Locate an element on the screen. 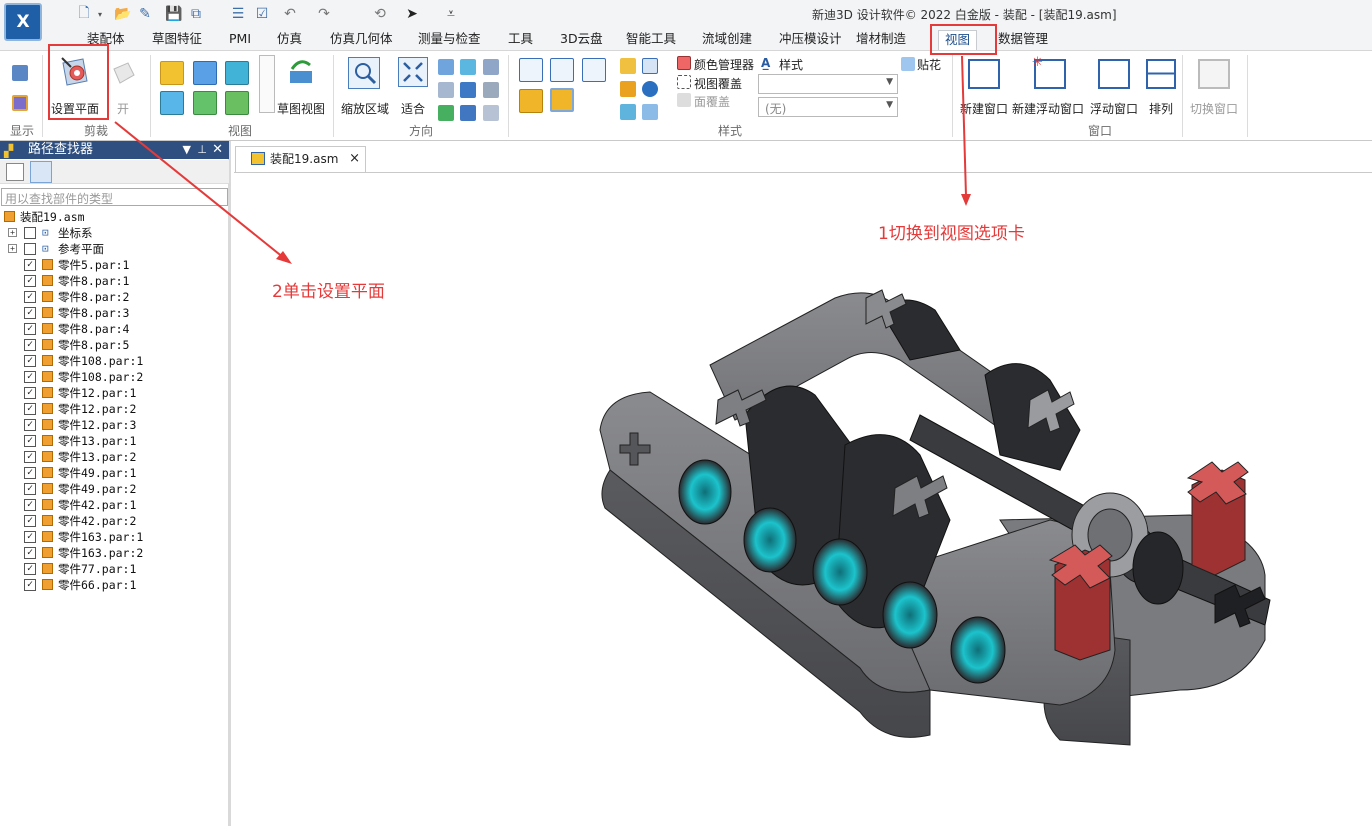 The height and width of the screenshot is (829, 1372). annotation-step1: 1切换到视图选项卡 is located at coordinates (951, 234).